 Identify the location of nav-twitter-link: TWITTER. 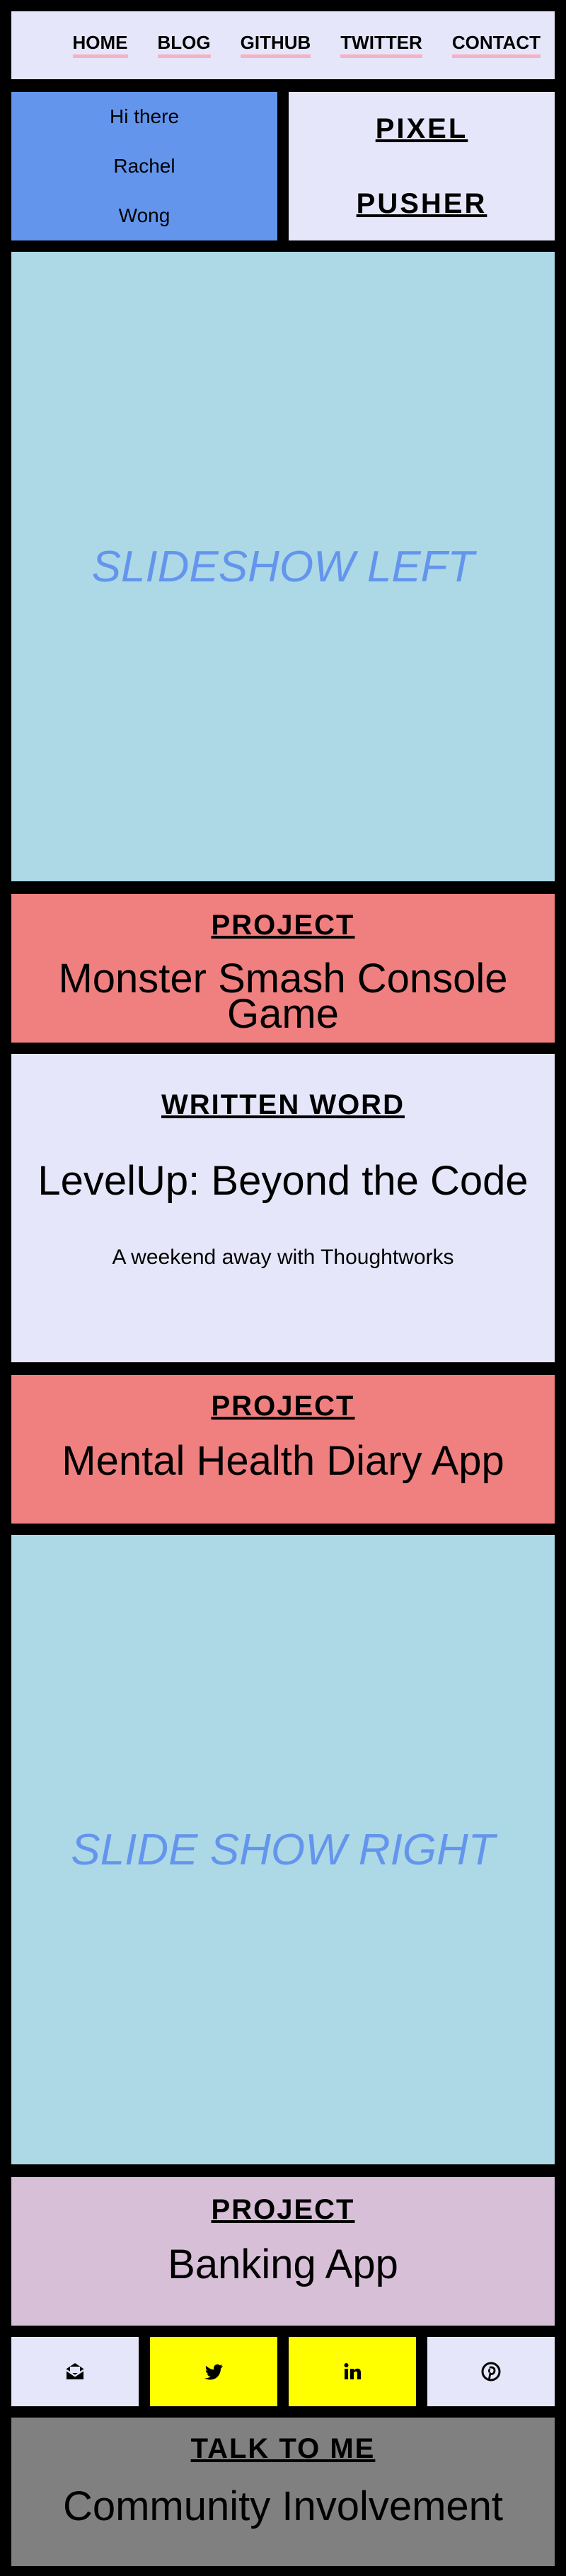
(381, 46).